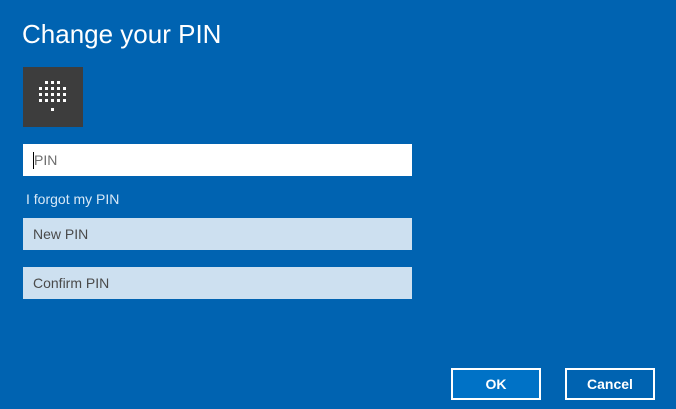  Describe the element at coordinates (217, 283) in the screenshot. I see `confirm-pin-input: Confirm PIN` at that location.